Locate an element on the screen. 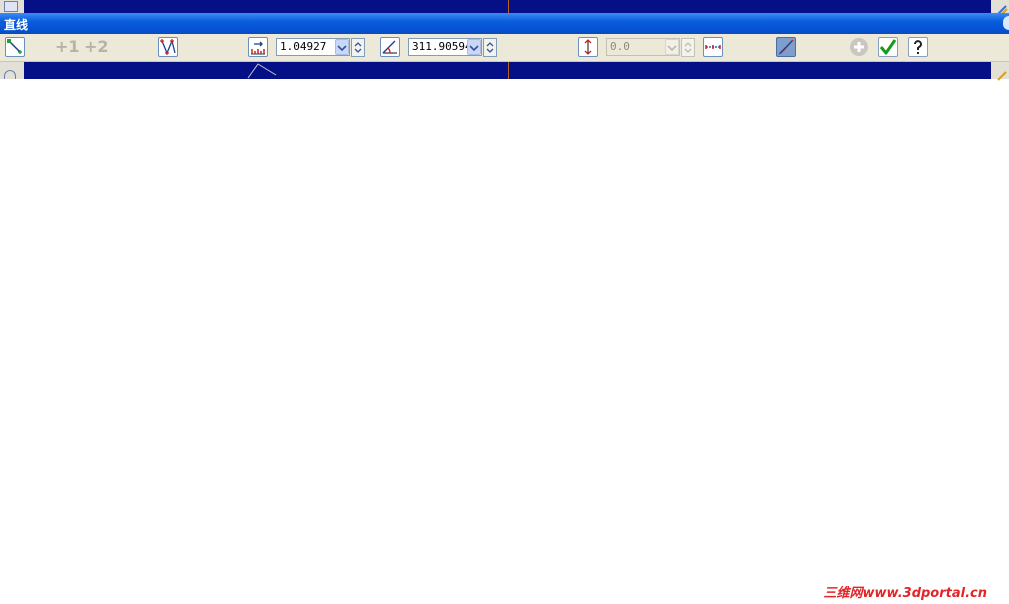 This screenshot has width=1009, height=604. title-bar-corner is located at coordinates (1006, 23).